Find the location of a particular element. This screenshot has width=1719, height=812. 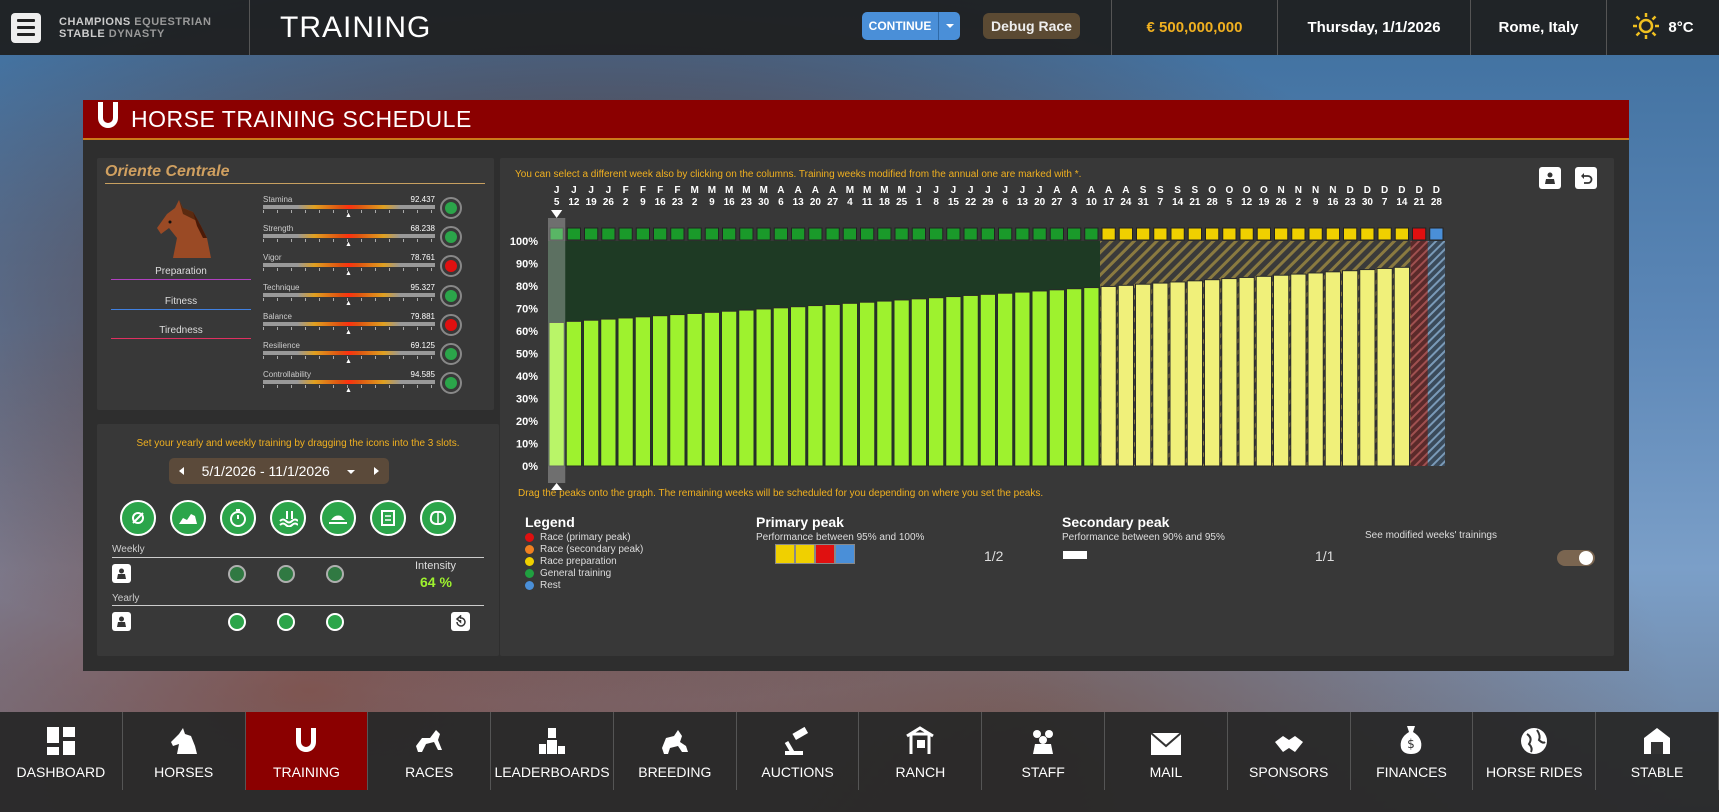

swimming-icon is located at coordinates (288, 518).